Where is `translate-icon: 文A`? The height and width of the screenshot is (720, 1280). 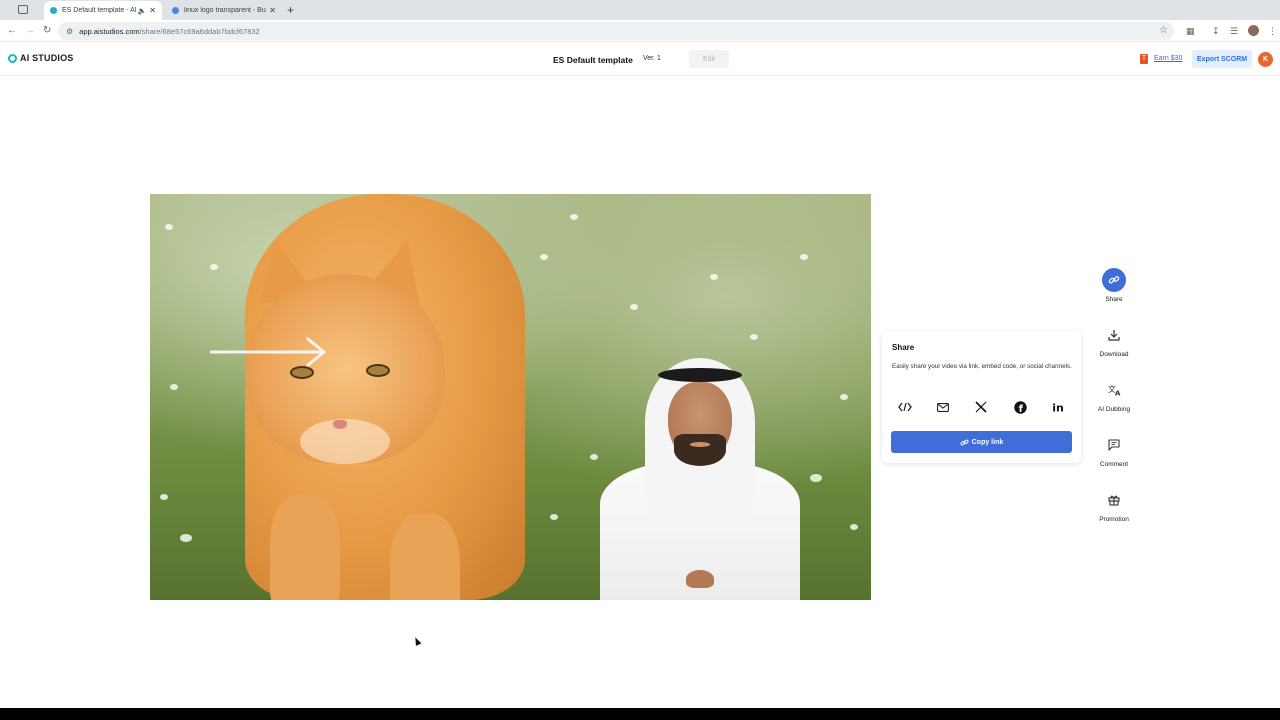
translate-icon: 文A is located at coordinates (1114, 390).